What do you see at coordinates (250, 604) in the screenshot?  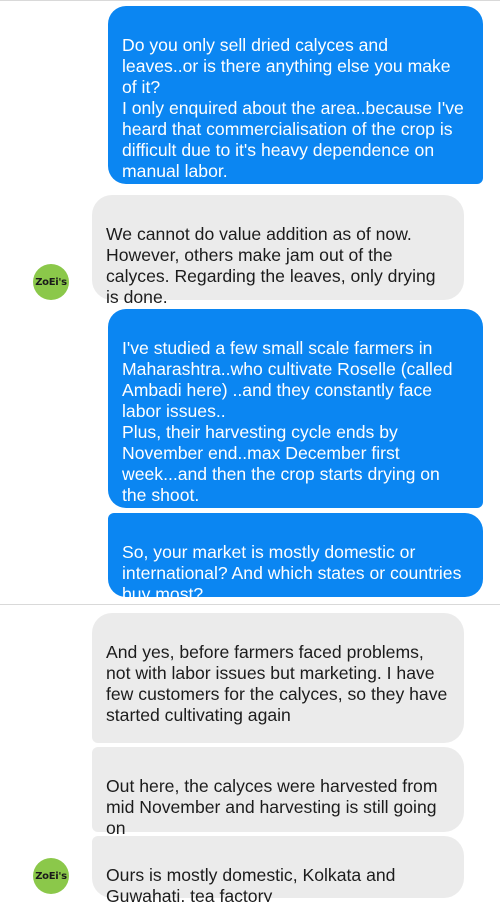 I see `section-divider` at bounding box center [250, 604].